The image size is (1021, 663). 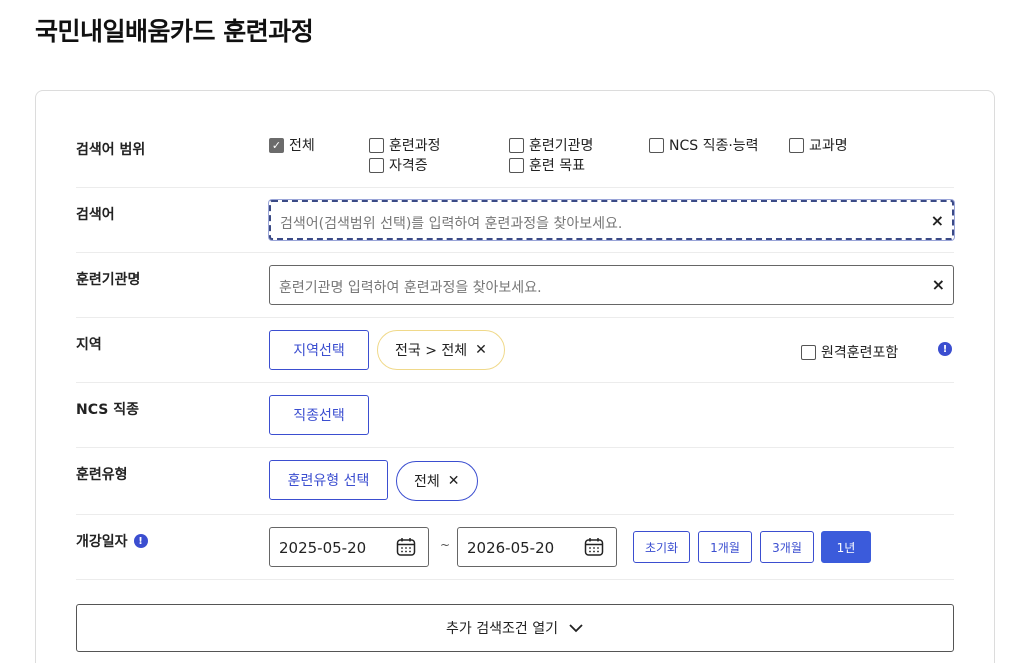 I want to click on search-scope-label: 검색어 범위, so click(x=111, y=150).